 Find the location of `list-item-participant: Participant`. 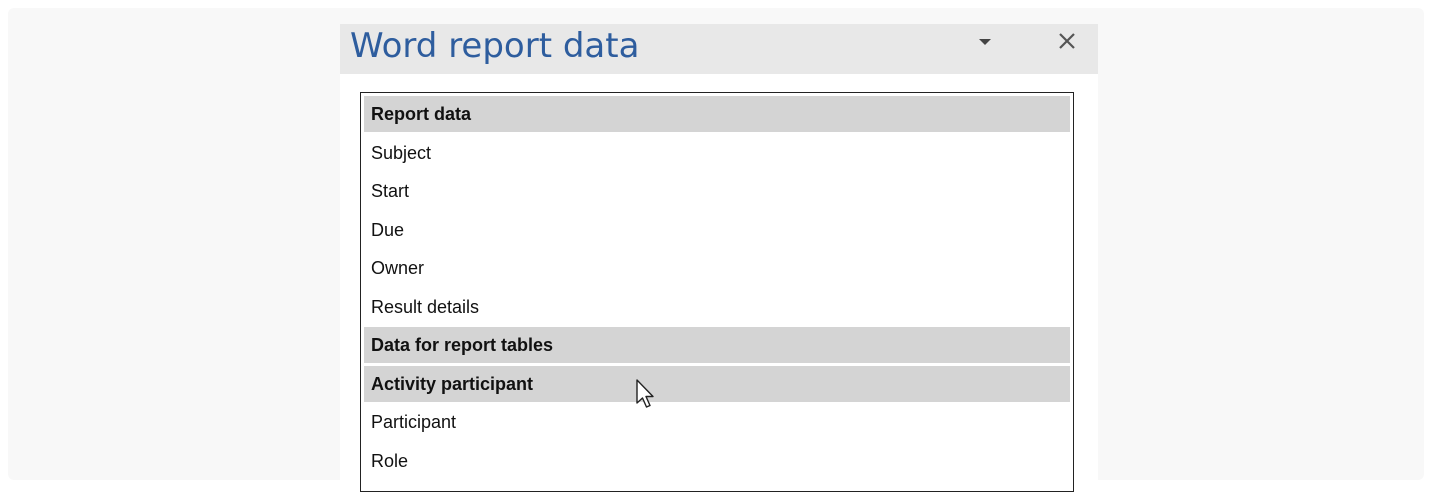

list-item-participant: Participant is located at coordinates (717, 422).